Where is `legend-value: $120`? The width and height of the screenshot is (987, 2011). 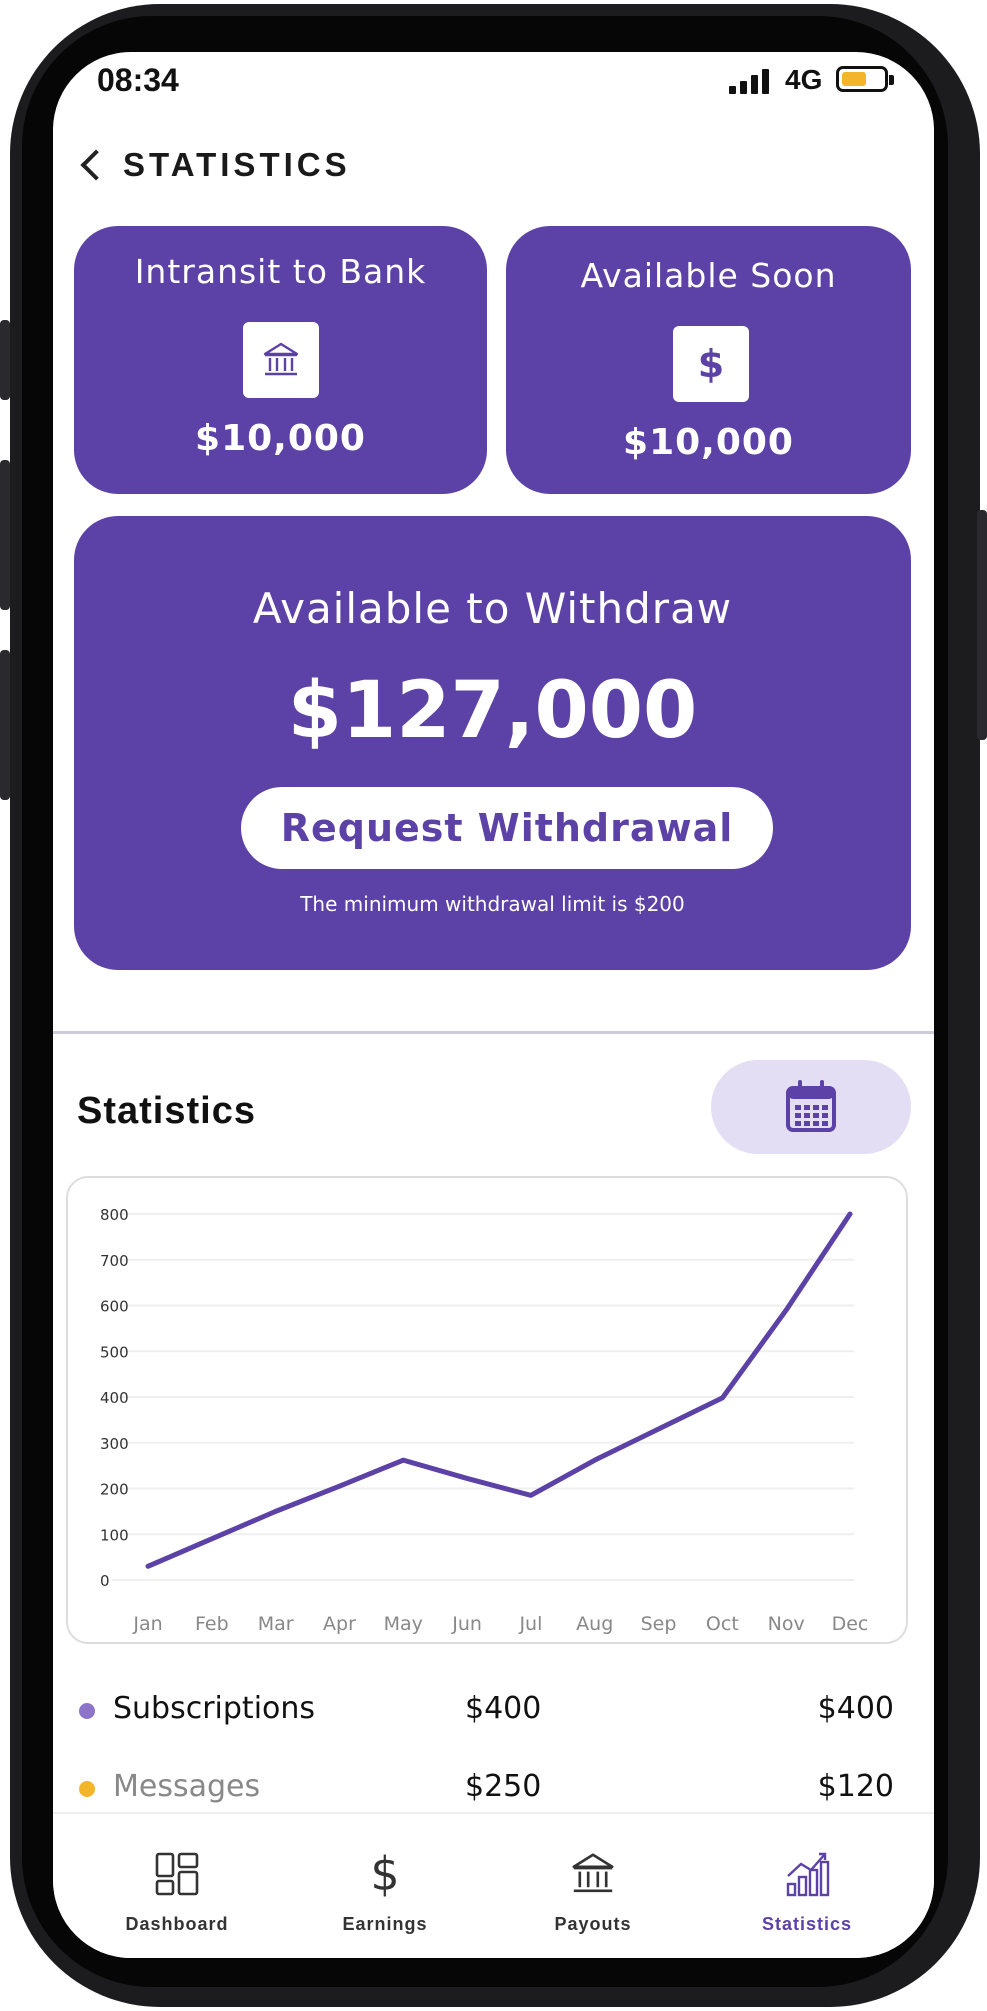
legend-value: $120 is located at coordinates (855, 1786).